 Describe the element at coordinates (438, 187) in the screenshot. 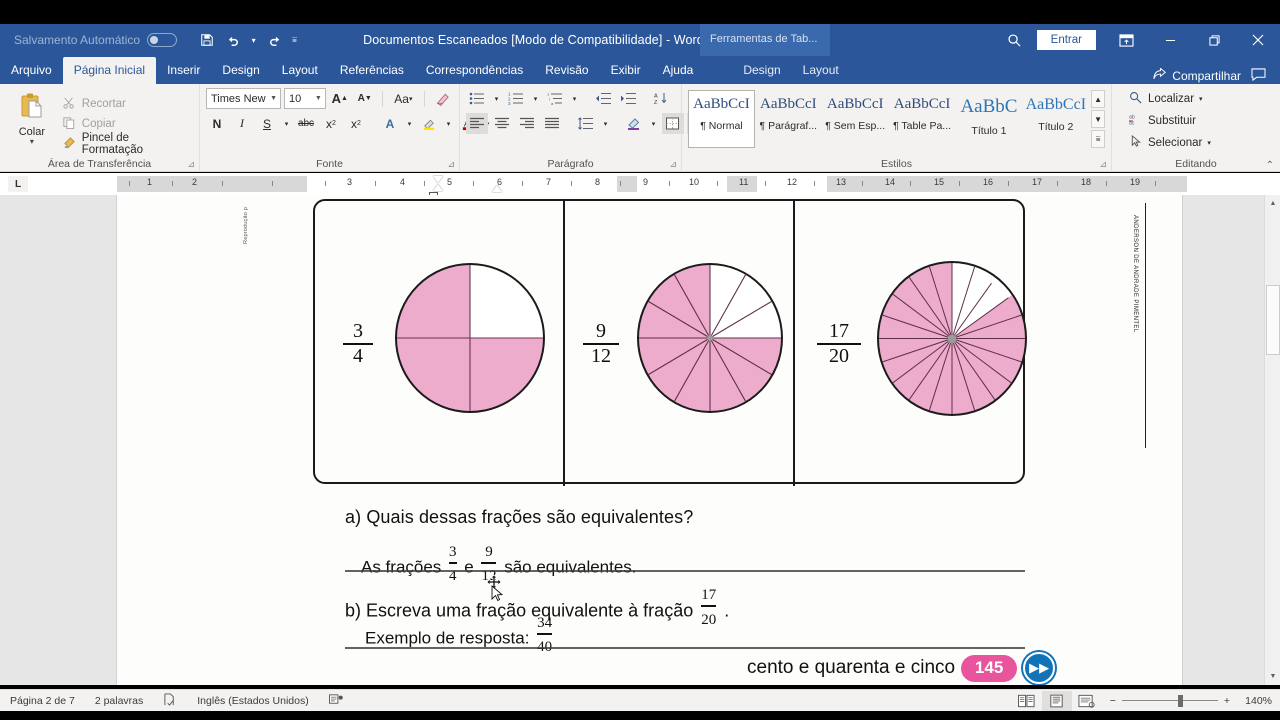

I see `hanging-indent-marker` at that location.